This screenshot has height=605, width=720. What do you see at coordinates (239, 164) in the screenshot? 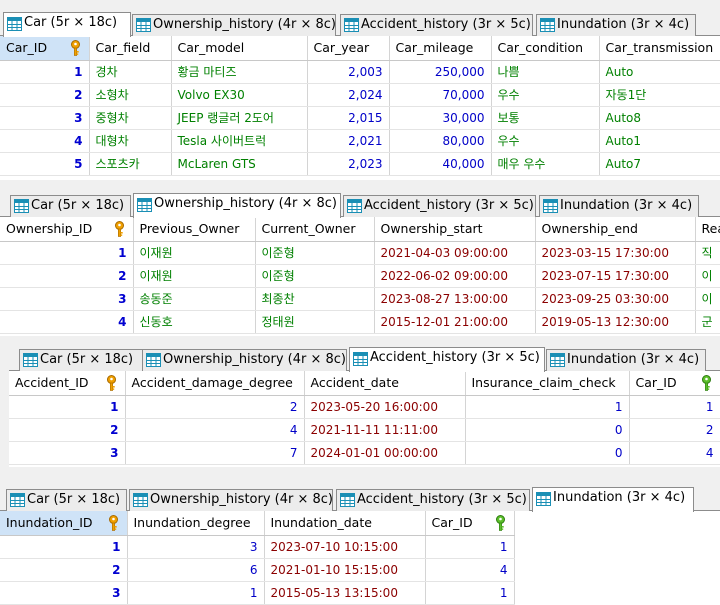
I see `cell: McLaren GTS` at bounding box center [239, 164].